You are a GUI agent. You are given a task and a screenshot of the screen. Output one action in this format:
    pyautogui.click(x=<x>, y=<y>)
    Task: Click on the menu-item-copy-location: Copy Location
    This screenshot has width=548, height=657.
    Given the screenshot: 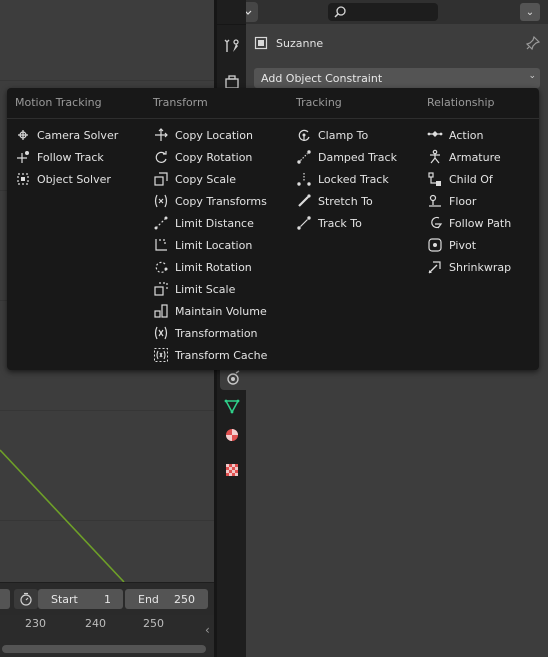 What is the action you would take?
    pyautogui.click(x=203, y=135)
    